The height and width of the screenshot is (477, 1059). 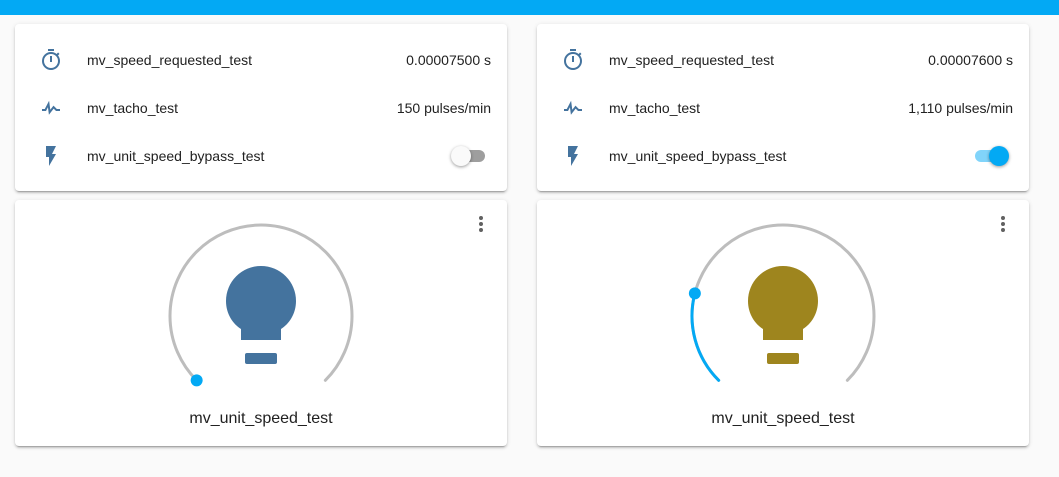 What do you see at coordinates (261, 60) in the screenshot?
I see `entity-row-speed-requested: mv_speed_requested_test 0.00007500 s` at bounding box center [261, 60].